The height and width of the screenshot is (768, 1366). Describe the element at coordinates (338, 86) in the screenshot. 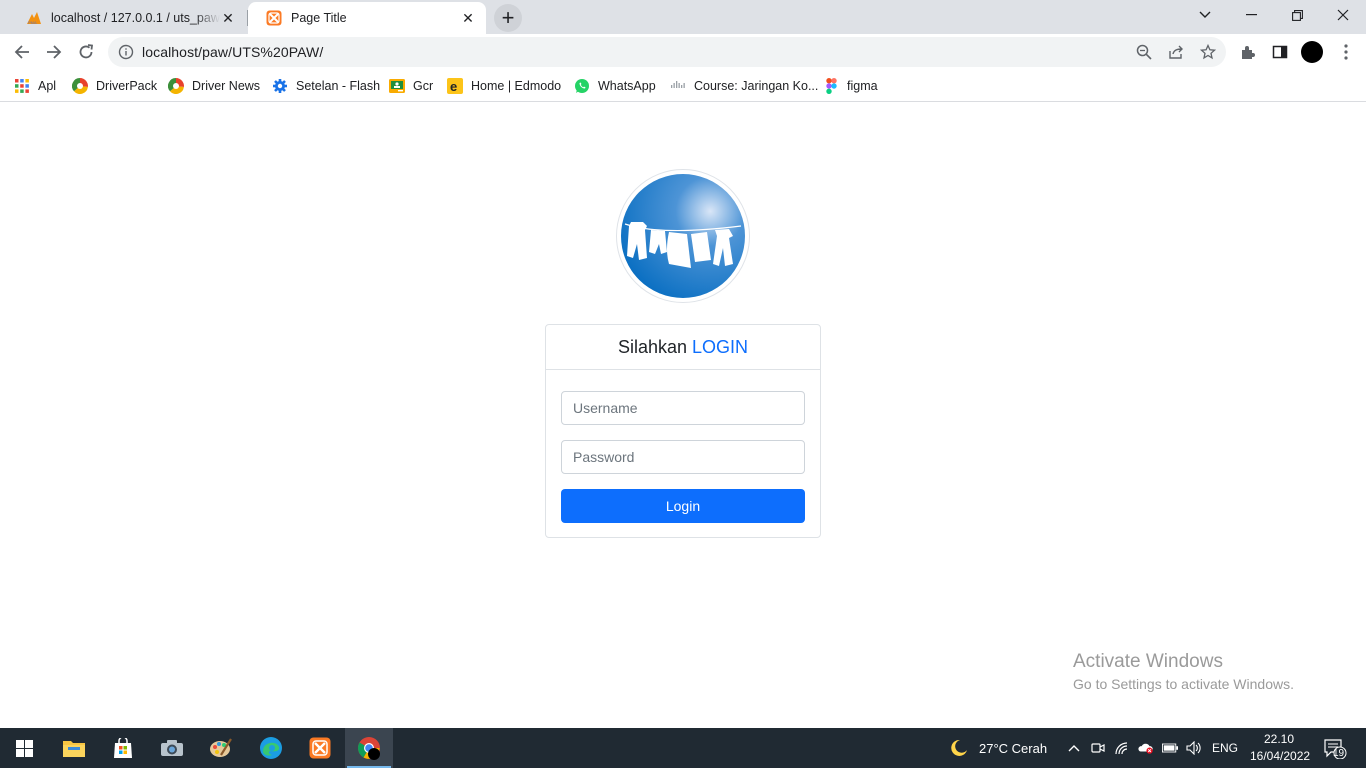

I see `bookmark-label: Setelan - Flash` at that location.